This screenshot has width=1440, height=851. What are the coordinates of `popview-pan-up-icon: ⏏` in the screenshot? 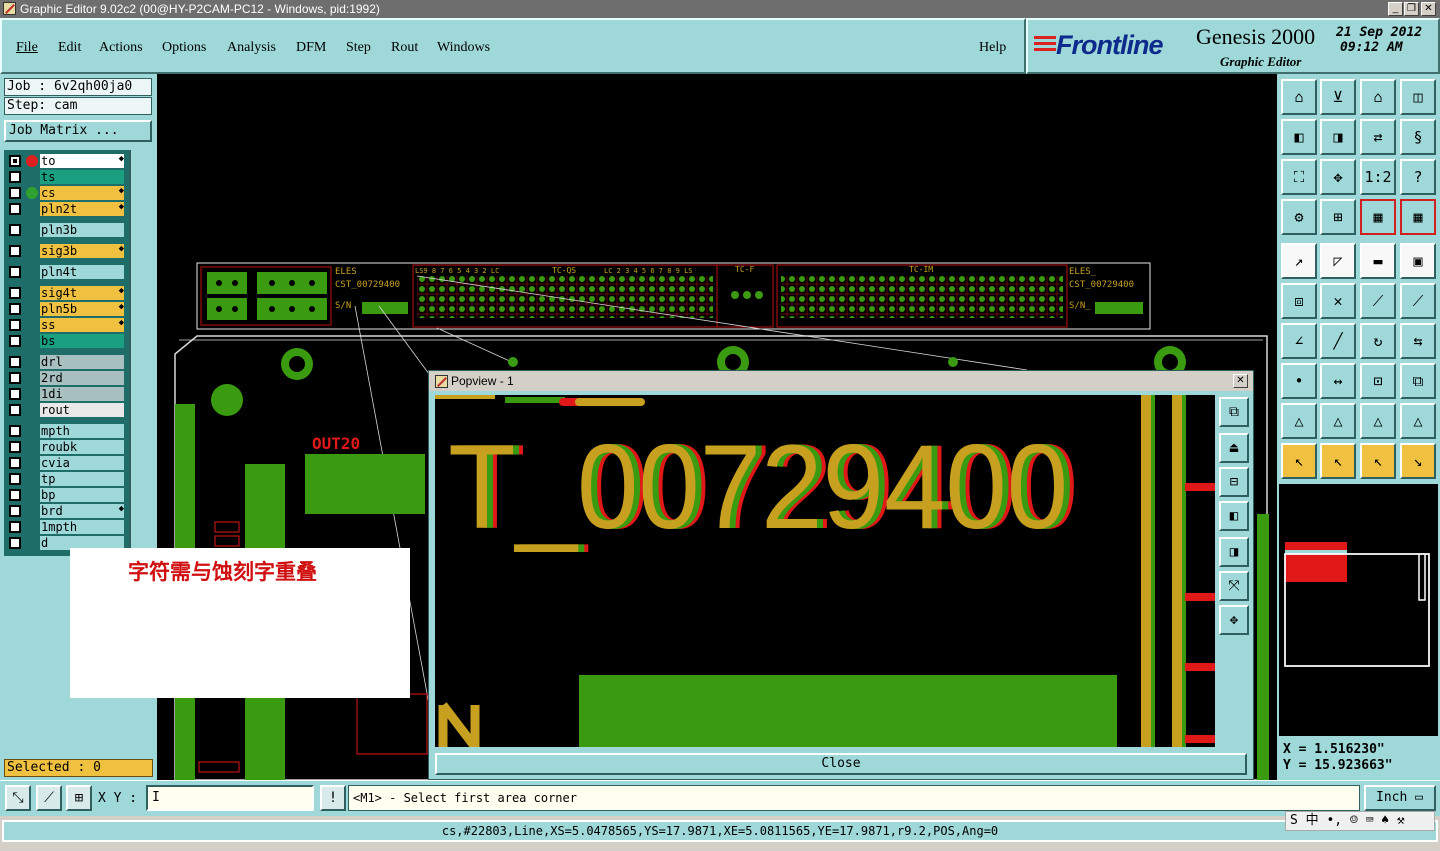 It's located at (1234, 448).